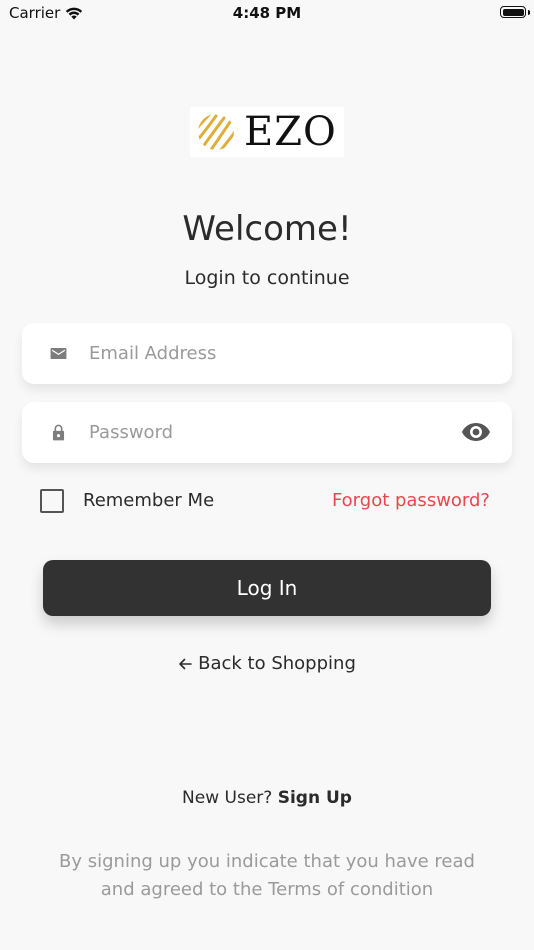  I want to click on login-button-label: Log In, so click(267, 588).